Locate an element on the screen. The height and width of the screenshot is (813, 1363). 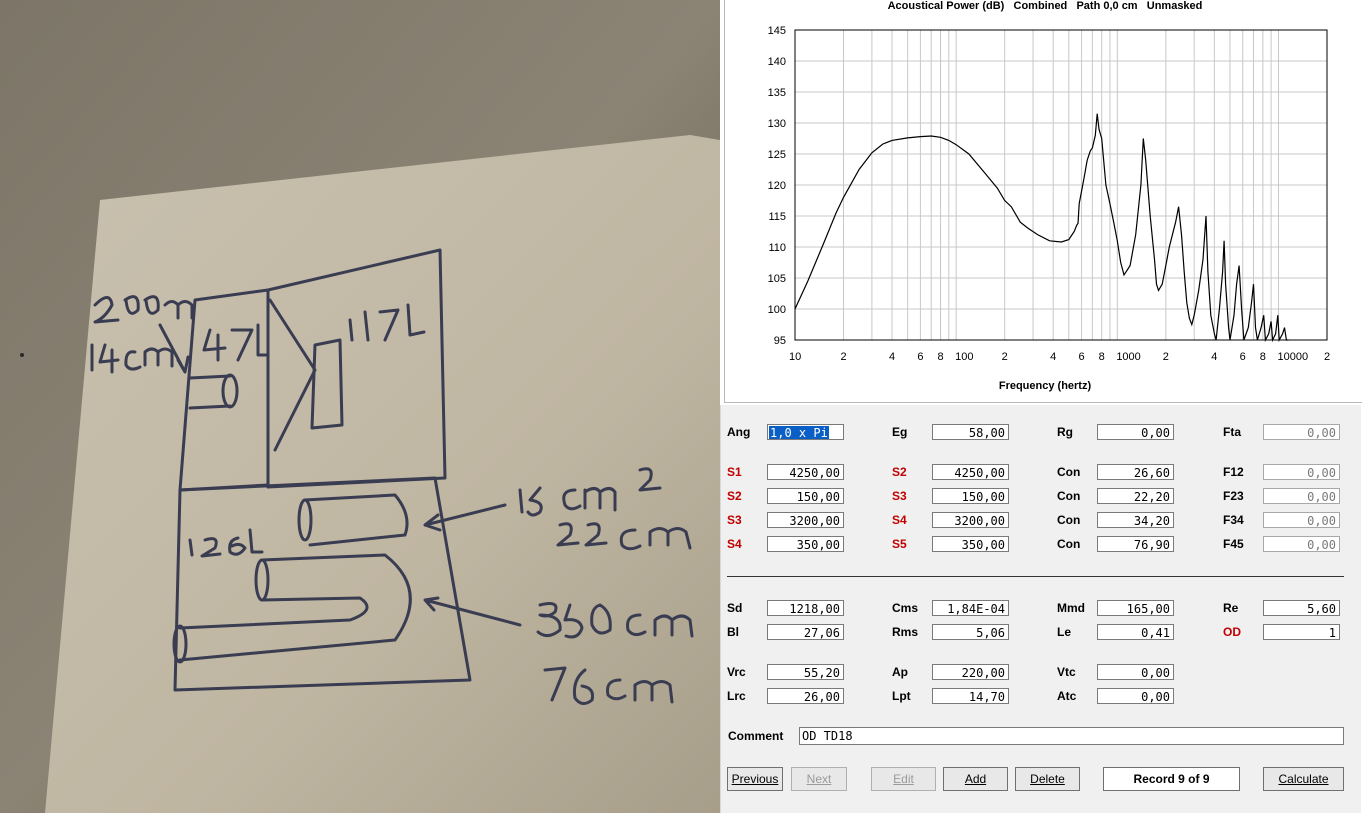
y-tick-label: 120 is located at coordinates (777, 186).